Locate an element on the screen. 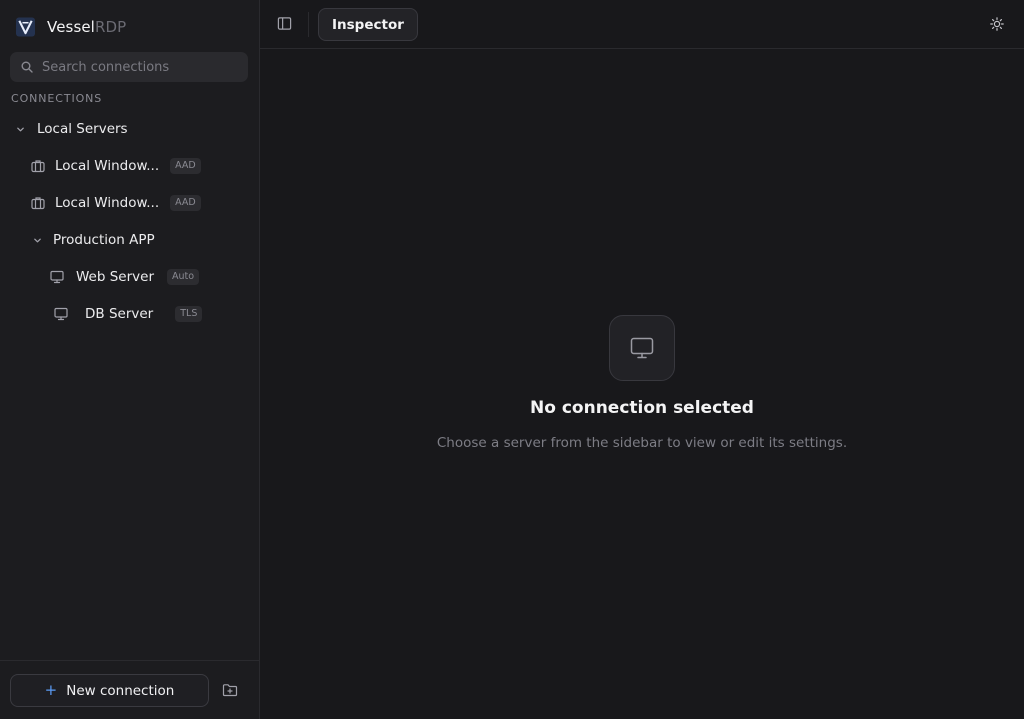  auth-badge: TLS is located at coordinates (189, 314).